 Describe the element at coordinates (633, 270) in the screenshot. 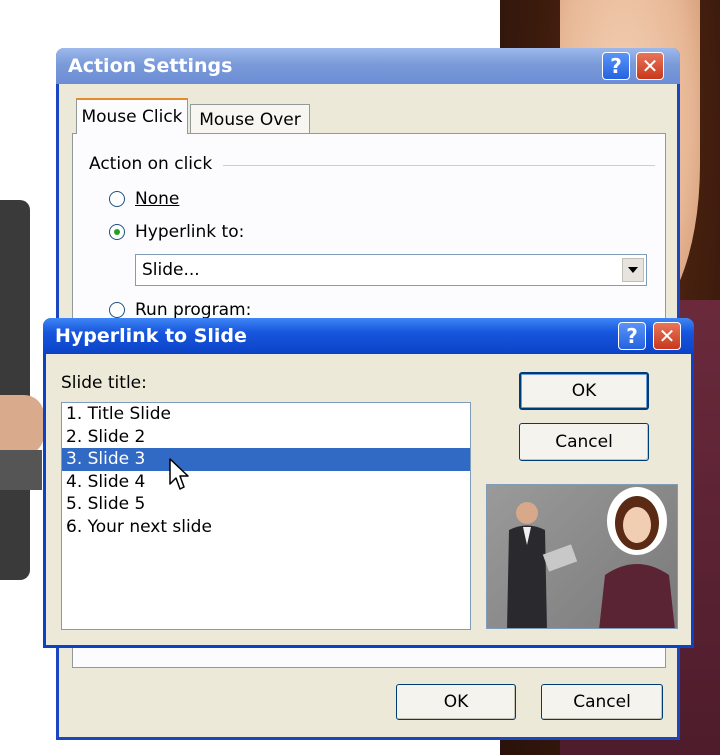

I see `dropdown-arrow-icon` at that location.